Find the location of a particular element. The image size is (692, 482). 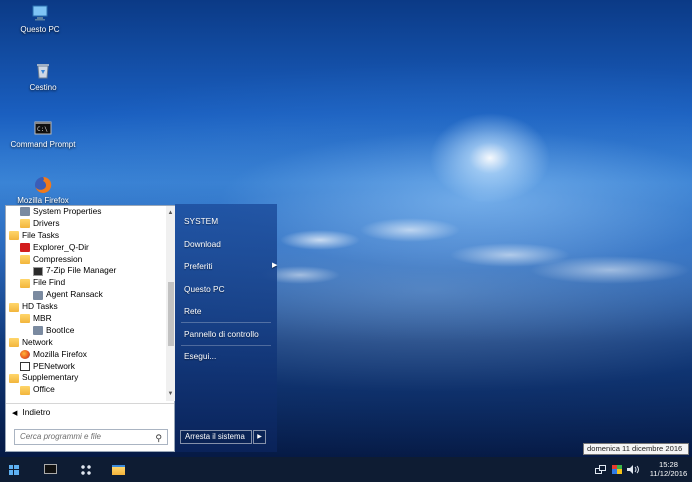

desktop-icon-questo-pc: Questo PC is located at coordinates (40, 19).